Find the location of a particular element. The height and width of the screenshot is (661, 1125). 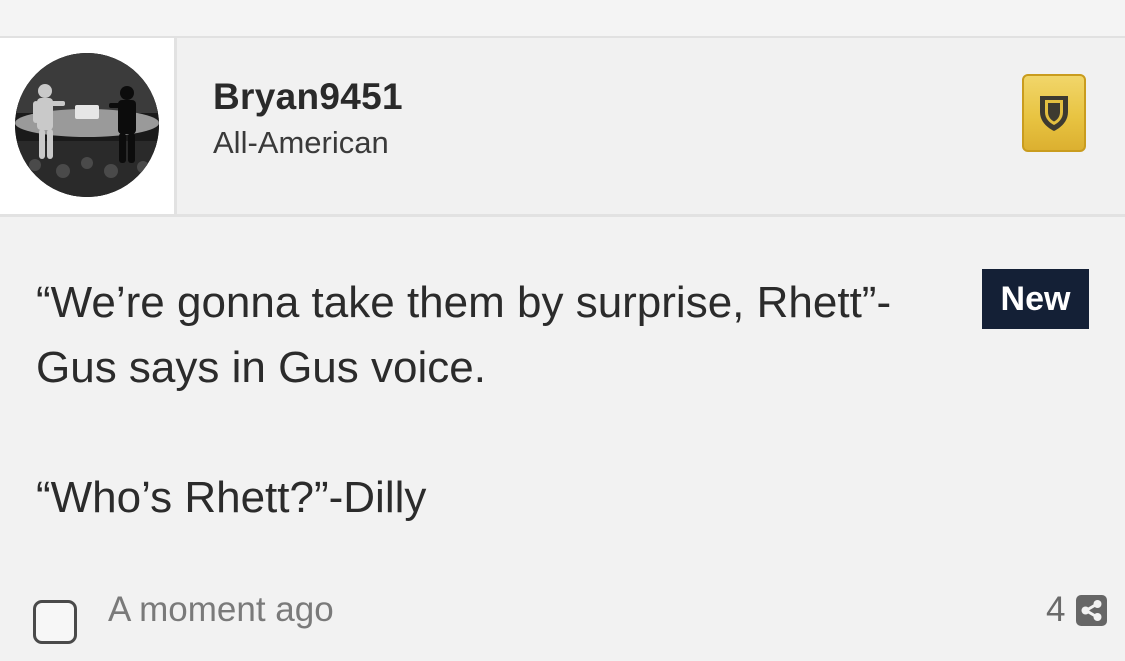

share-button is located at coordinates (1091, 610).